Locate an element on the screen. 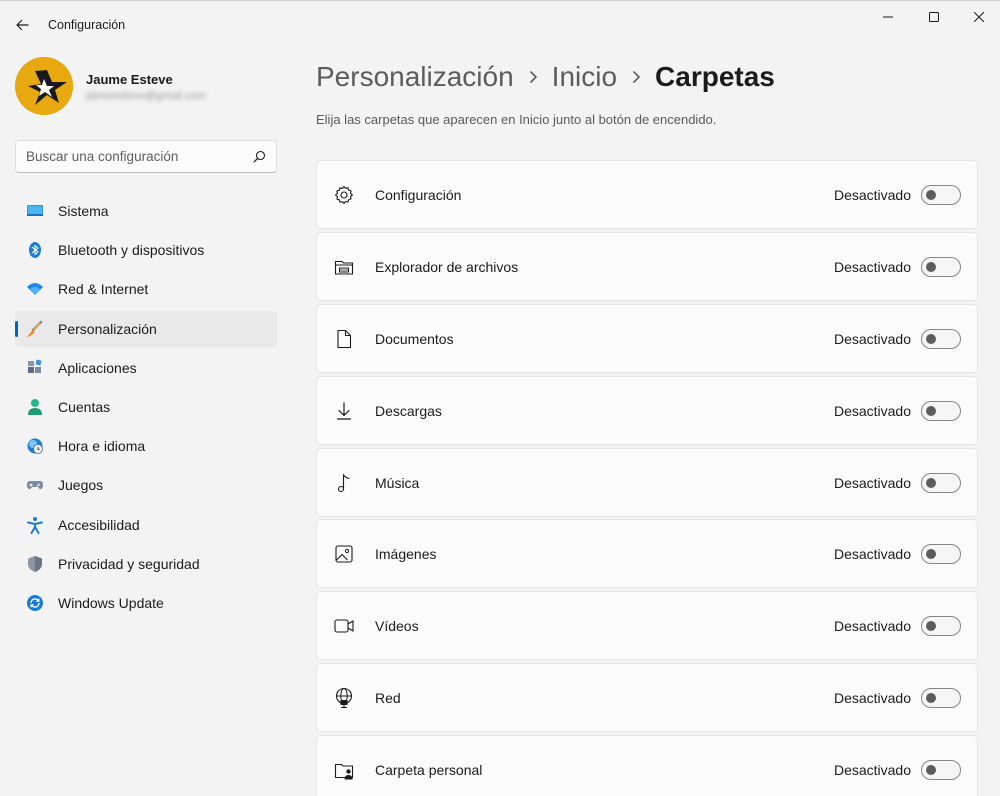 Image resolution: width=1000 pixels, height=796 pixels. user-email: jaimeesteve@gmail.com is located at coordinates (146, 96).